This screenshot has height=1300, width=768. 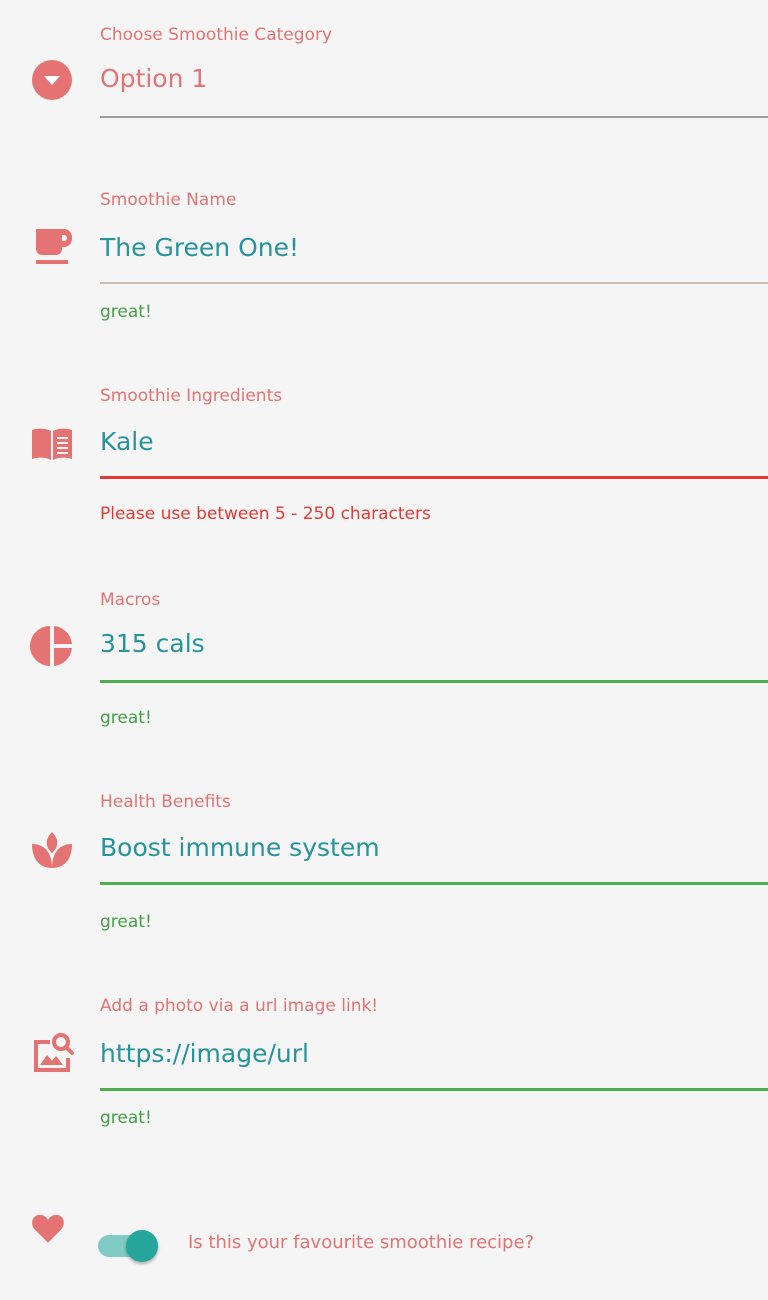 I want to click on macros-label: Macros, so click(x=130, y=600).